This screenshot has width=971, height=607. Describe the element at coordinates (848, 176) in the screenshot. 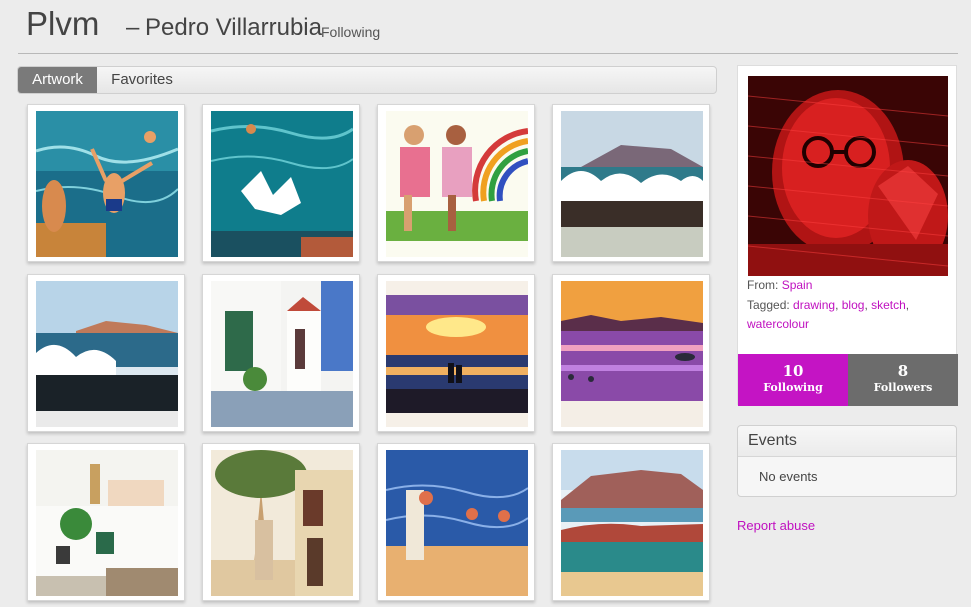

I see `avatar` at that location.